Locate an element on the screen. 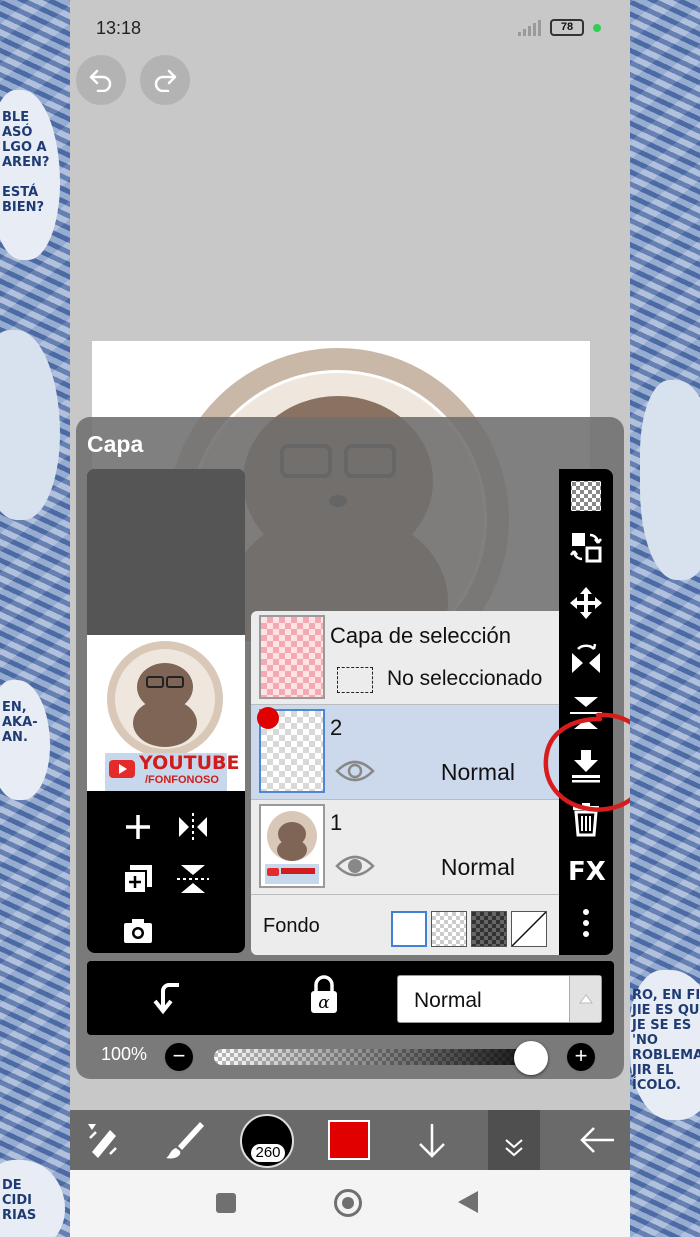 The image size is (700, 1237). layer-actions is located at coordinates (166, 872).